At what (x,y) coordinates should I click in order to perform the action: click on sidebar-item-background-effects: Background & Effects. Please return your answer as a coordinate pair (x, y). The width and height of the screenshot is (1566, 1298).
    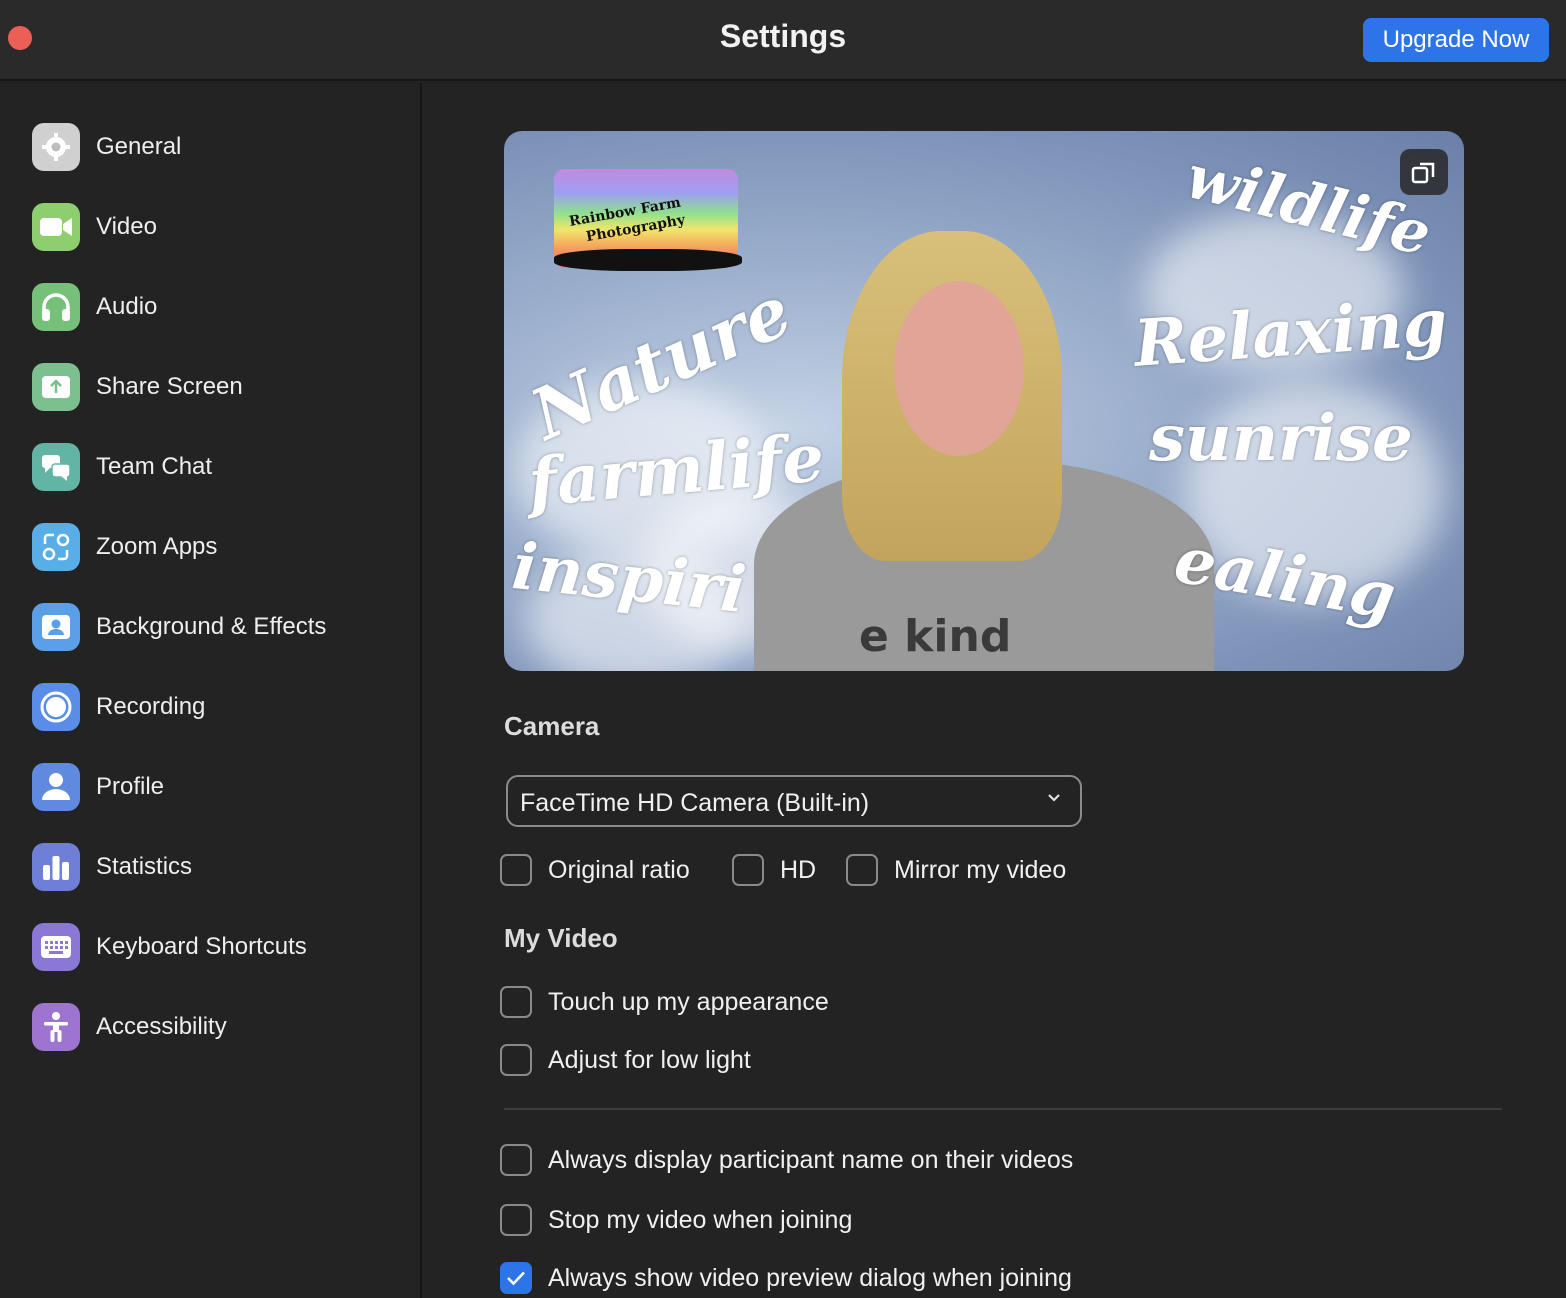
    Looking at the image, I should click on (222, 627).